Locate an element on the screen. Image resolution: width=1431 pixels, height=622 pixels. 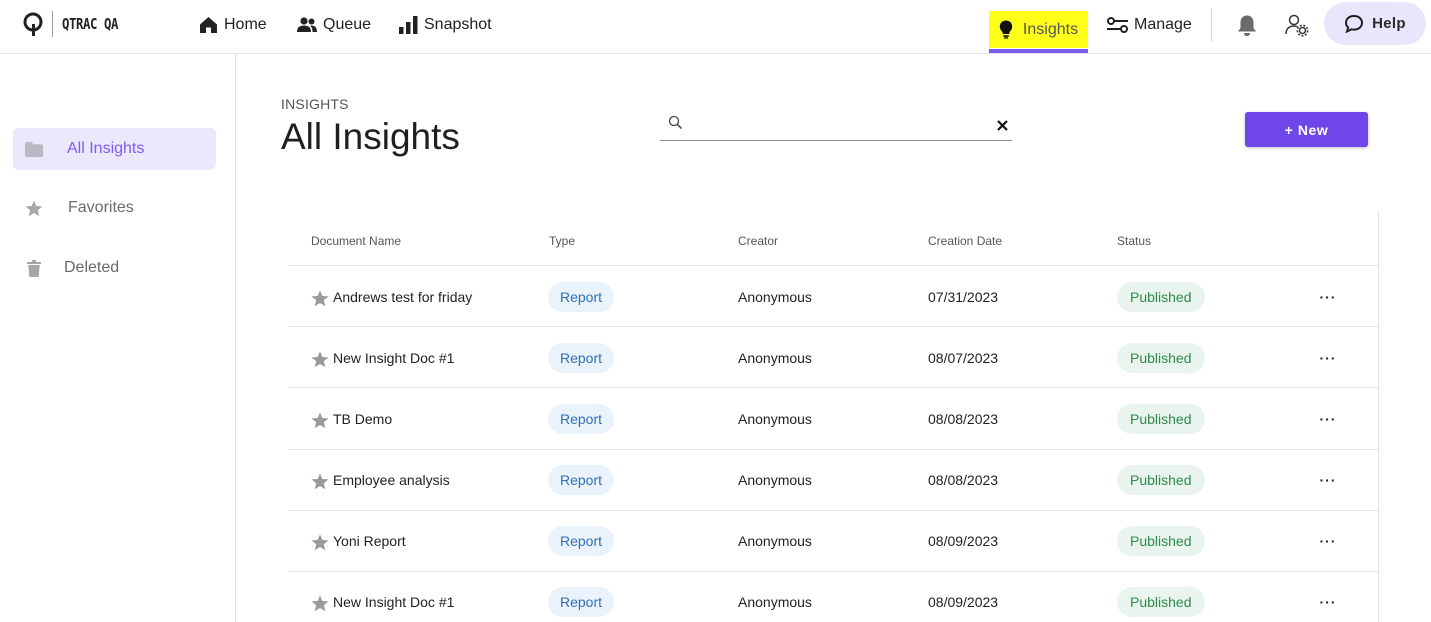
search-bar is located at coordinates (836, 125).